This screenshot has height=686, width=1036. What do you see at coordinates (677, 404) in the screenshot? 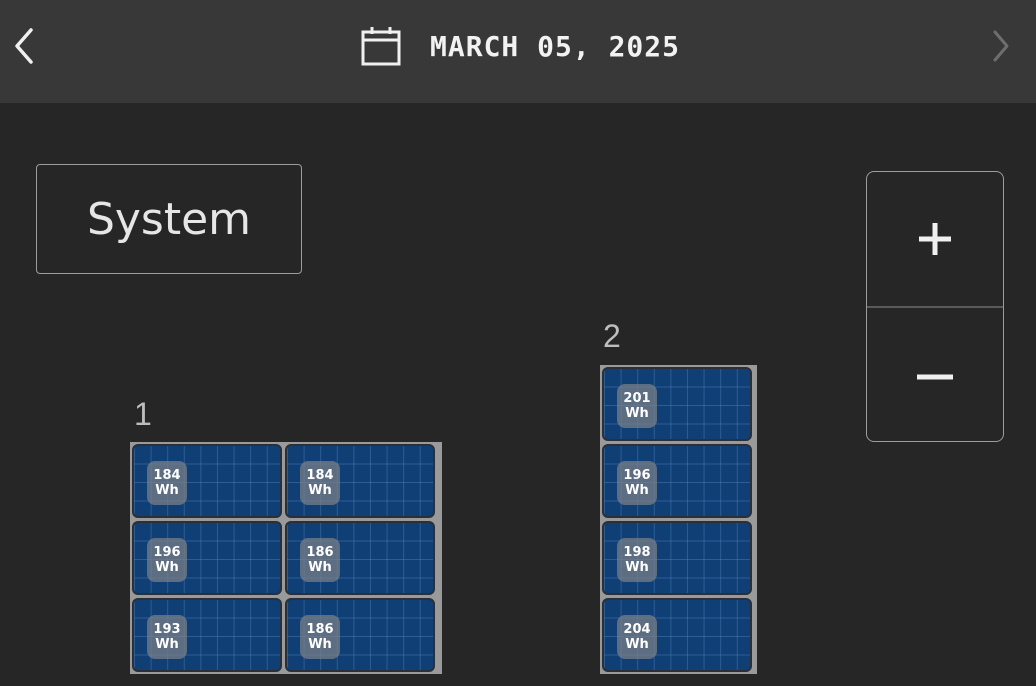
I see `solar-panel: 201 Wh` at bounding box center [677, 404].